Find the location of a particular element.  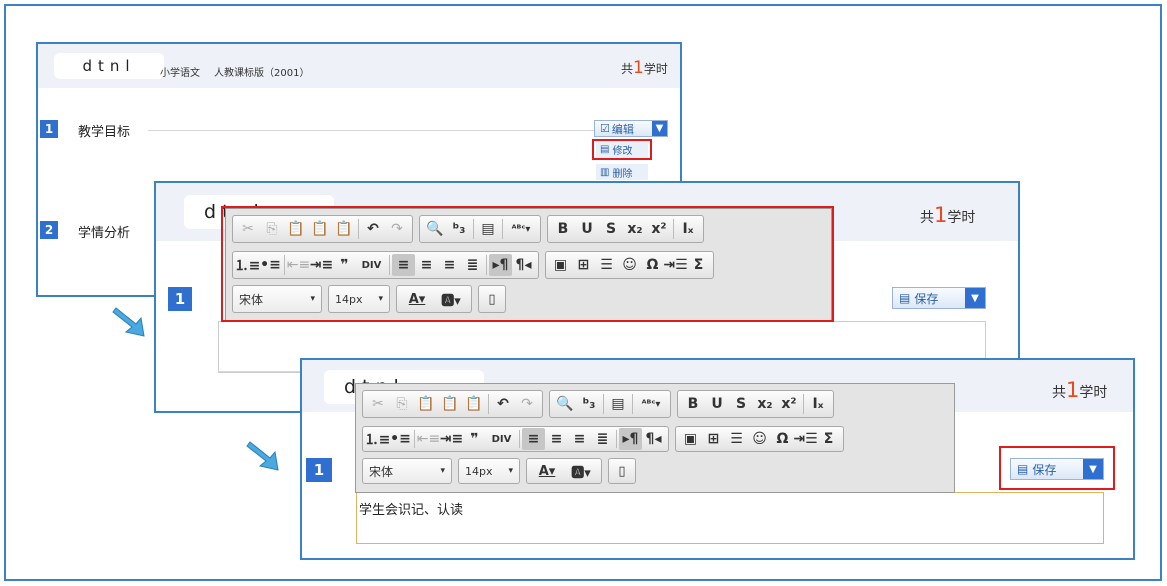

select-all-icon: ▤ is located at coordinates (618, 404).